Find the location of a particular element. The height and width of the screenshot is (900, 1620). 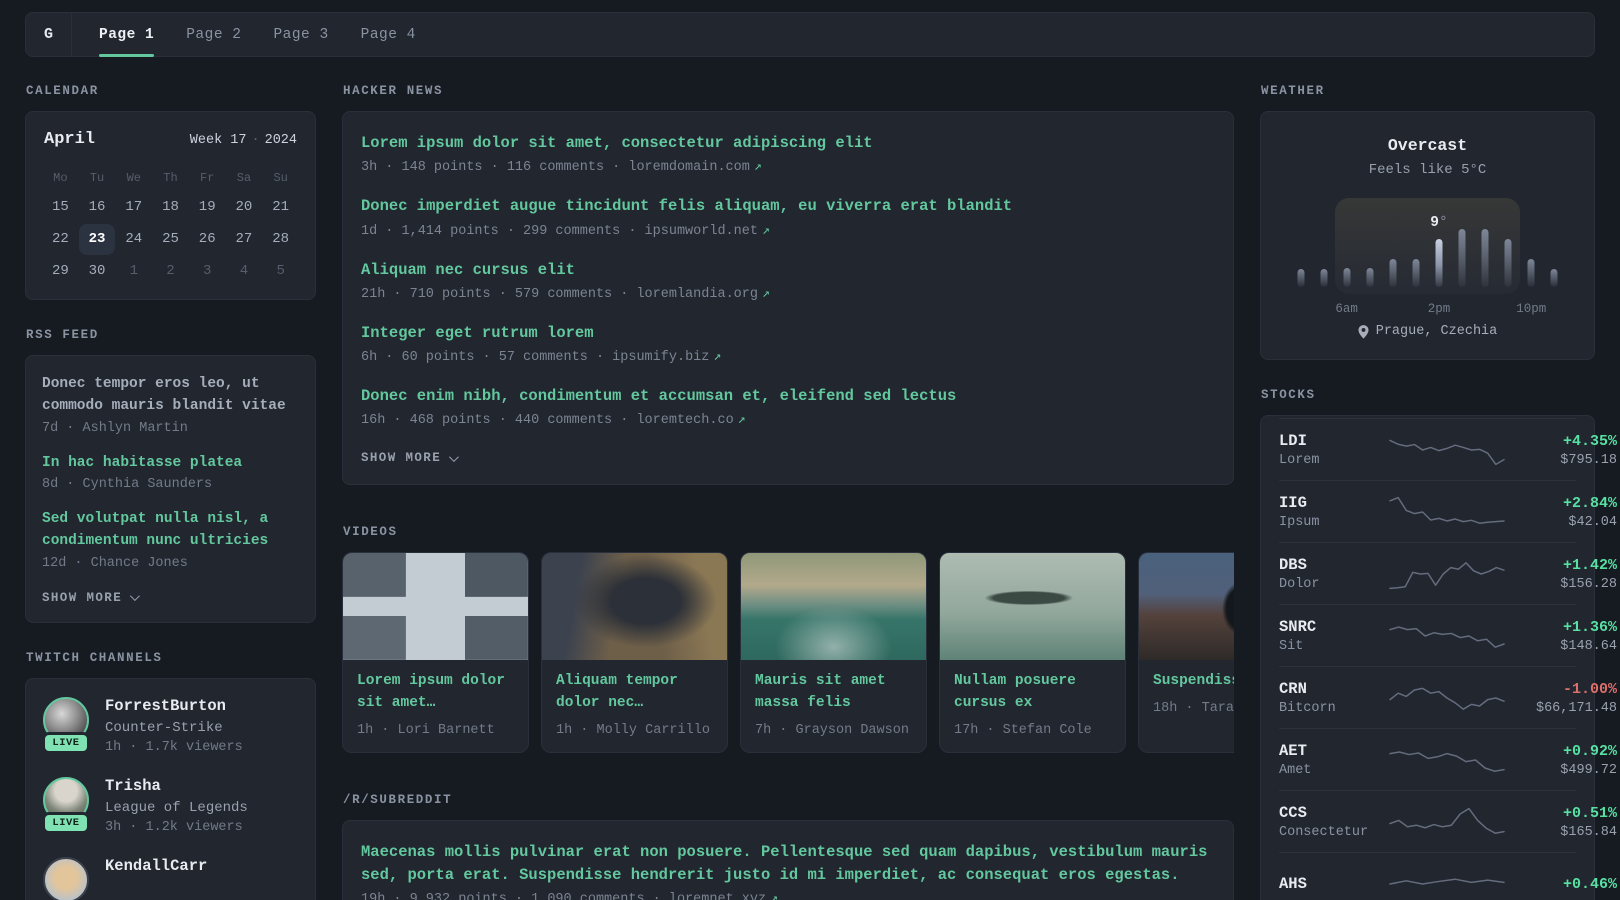

stock-symbol: LDI is located at coordinates (1293, 441).